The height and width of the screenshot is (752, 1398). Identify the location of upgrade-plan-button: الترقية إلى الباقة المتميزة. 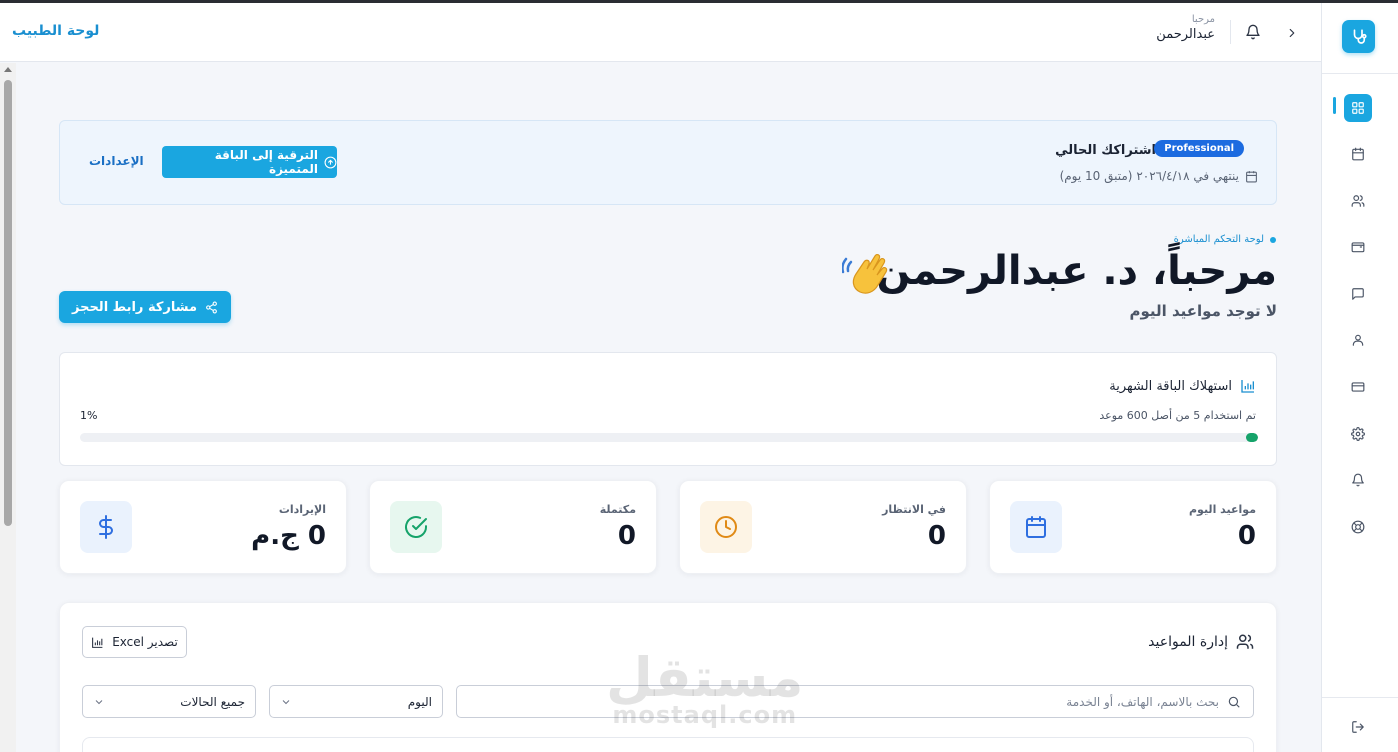
(249, 162).